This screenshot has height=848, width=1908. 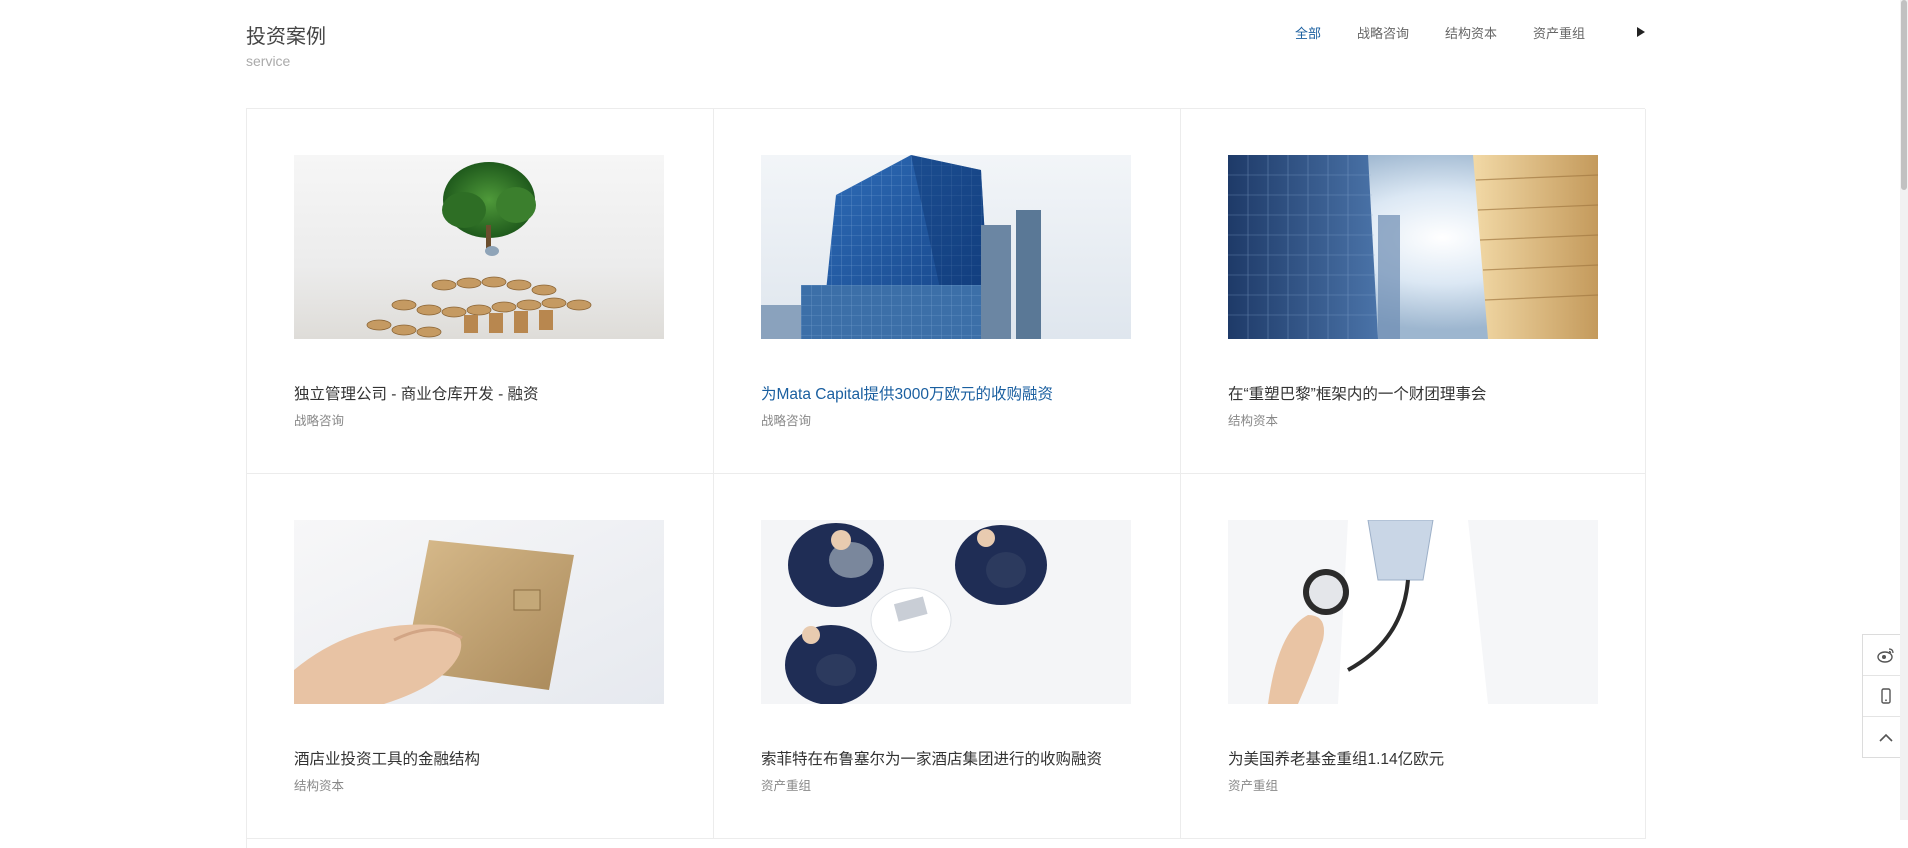 I want to click on case-title: 为美国养老基金重组1.14亿欧元, so click(x=1336, y=758).